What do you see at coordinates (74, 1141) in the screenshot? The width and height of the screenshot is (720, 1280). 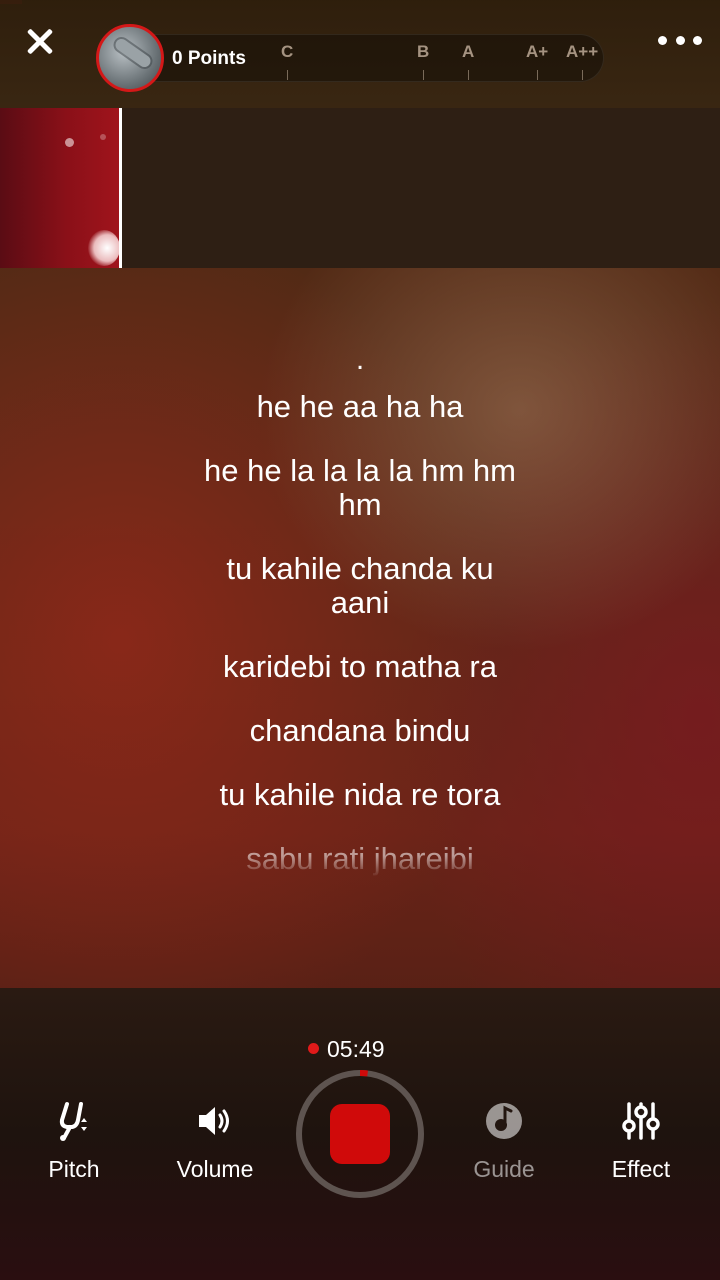 I see `pitch-button: Pitch` at bounding box center [74, 1141].